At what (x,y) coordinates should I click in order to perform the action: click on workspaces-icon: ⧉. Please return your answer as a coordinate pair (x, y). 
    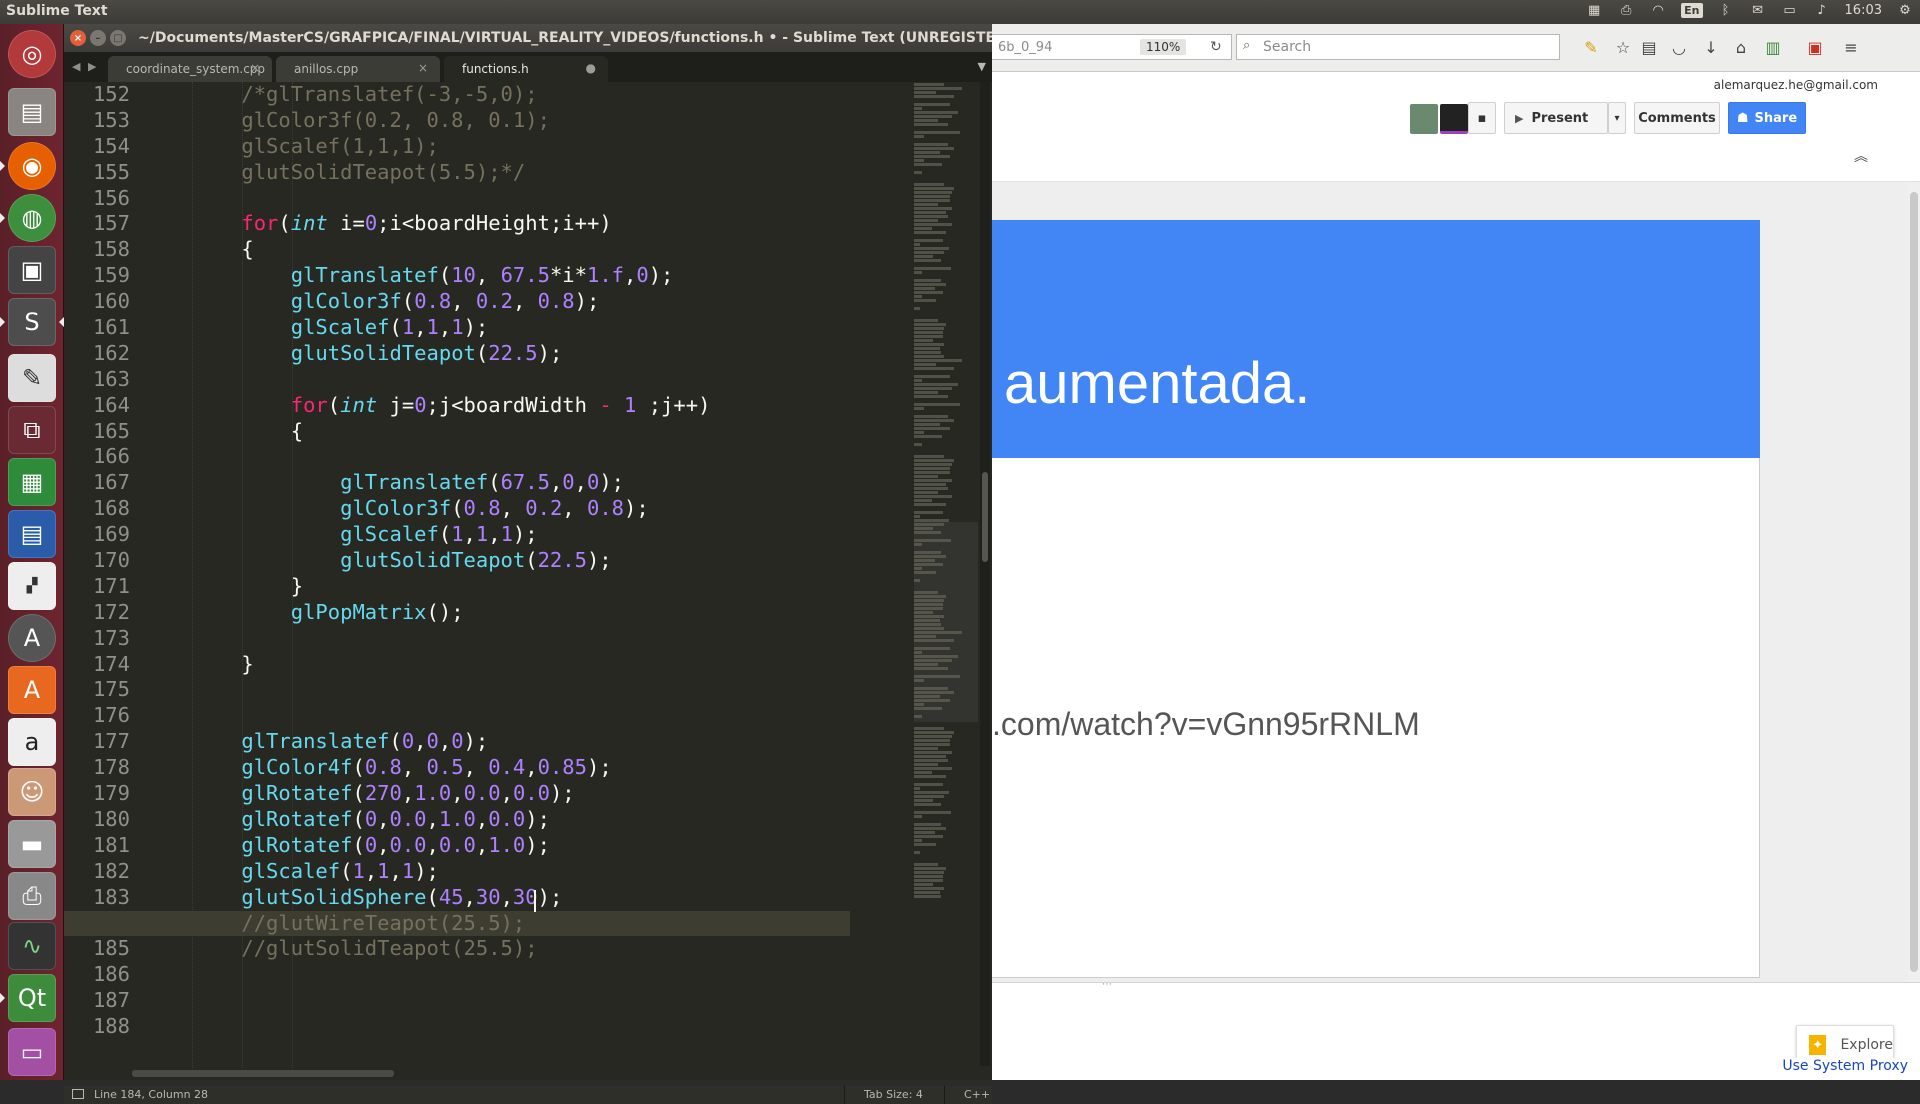
    Looking at the image, I should click on (32, 430).